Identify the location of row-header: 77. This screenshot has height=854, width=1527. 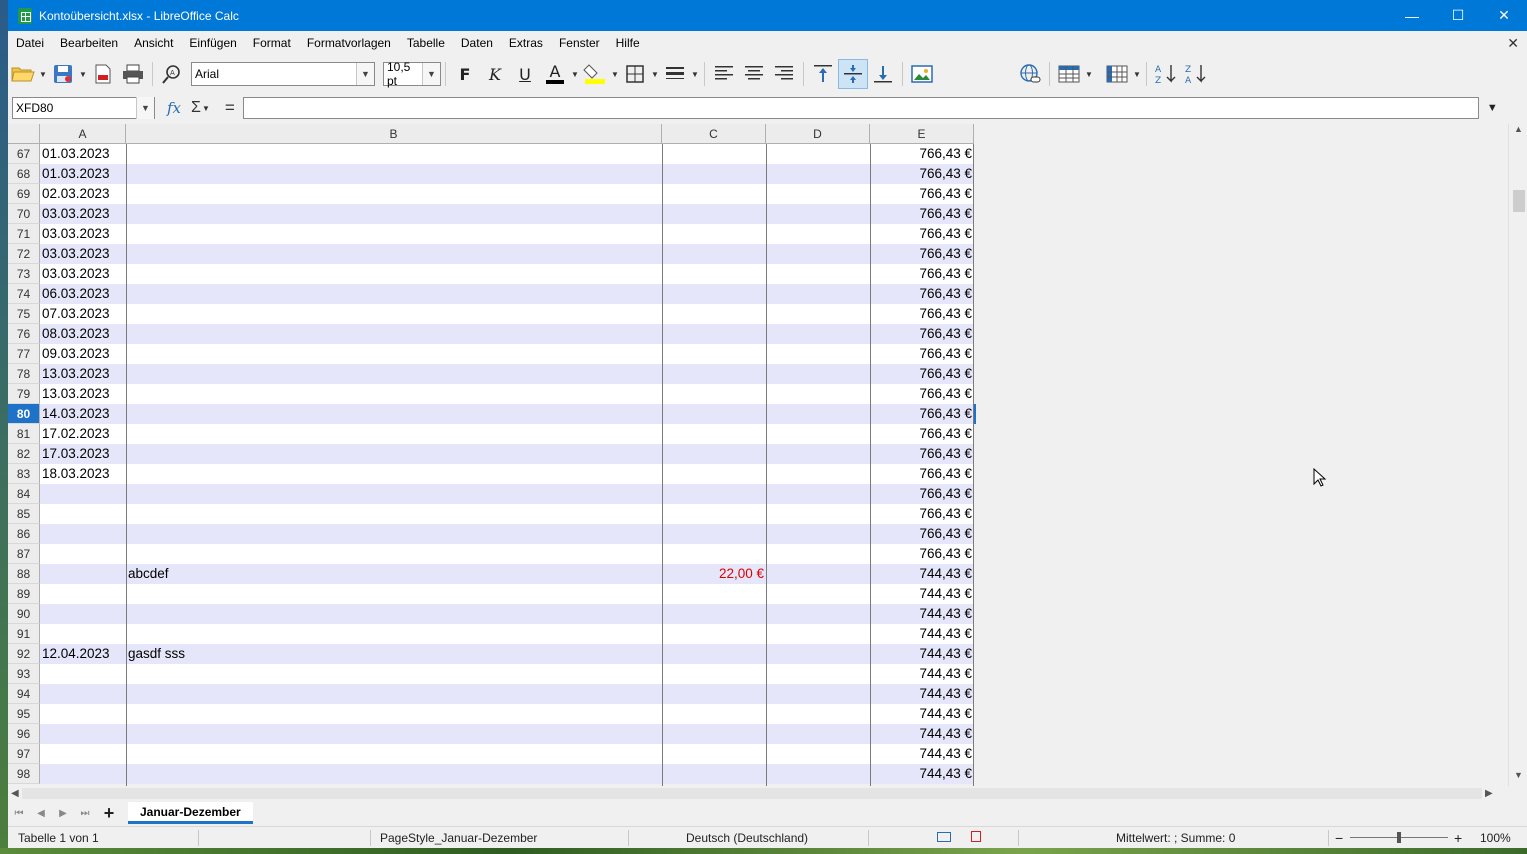
(24, 354).